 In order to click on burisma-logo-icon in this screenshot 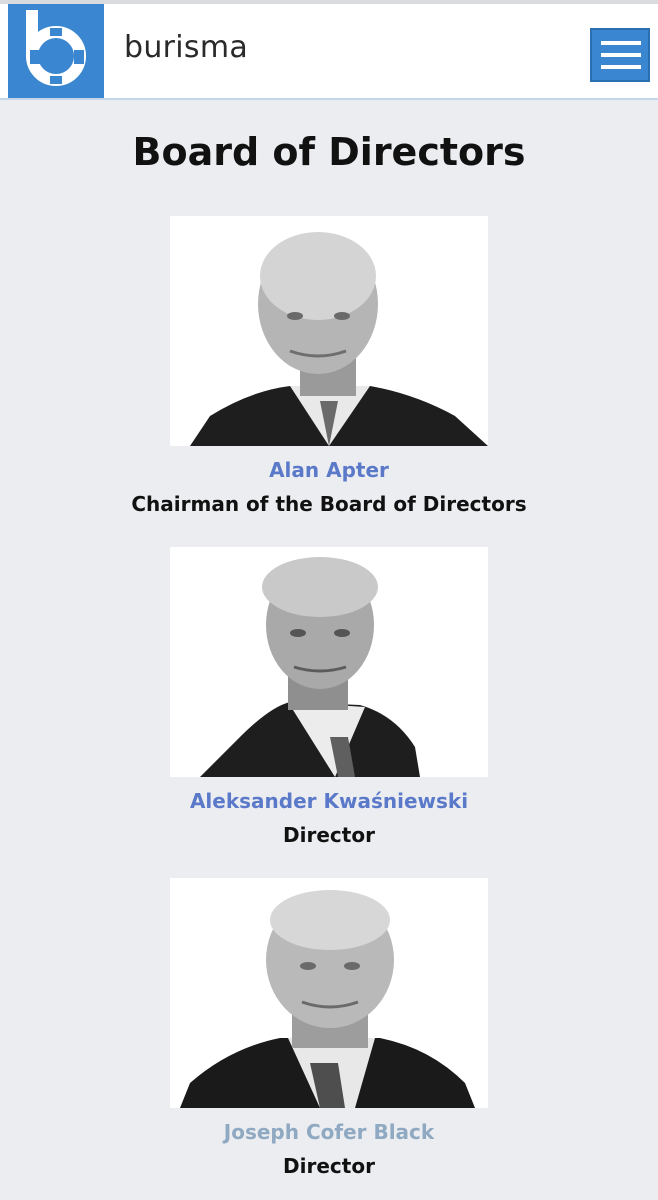, I will do `click(56, 51)`.